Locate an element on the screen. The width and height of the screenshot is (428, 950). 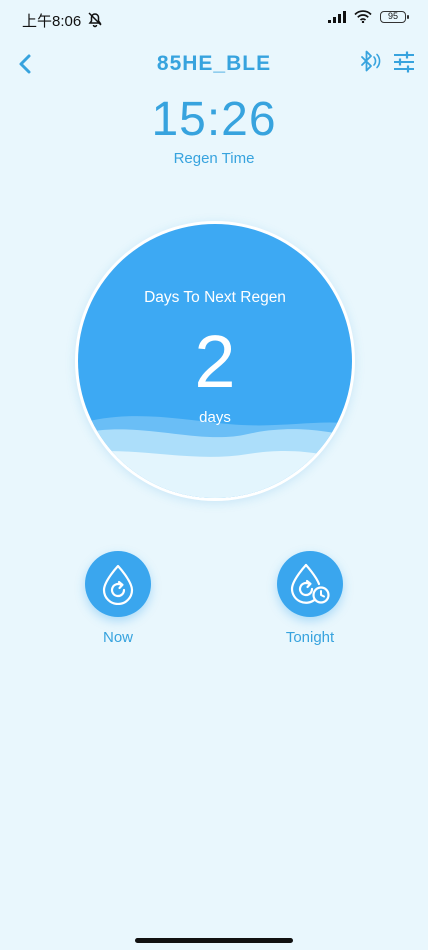
status-icons: 95 is located at coordinates (368, 16).